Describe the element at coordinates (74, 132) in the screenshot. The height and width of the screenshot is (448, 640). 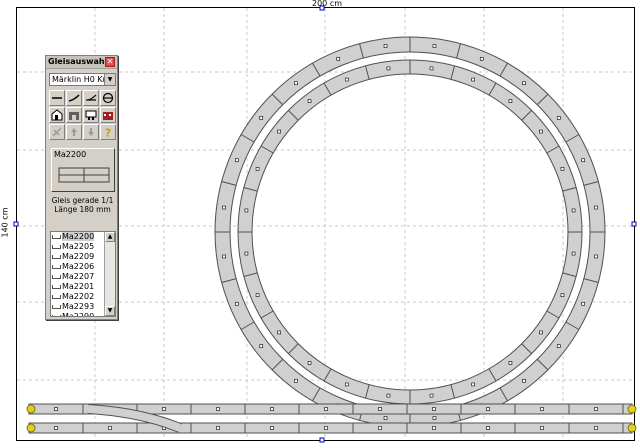
I see `upload-icon` at that location.